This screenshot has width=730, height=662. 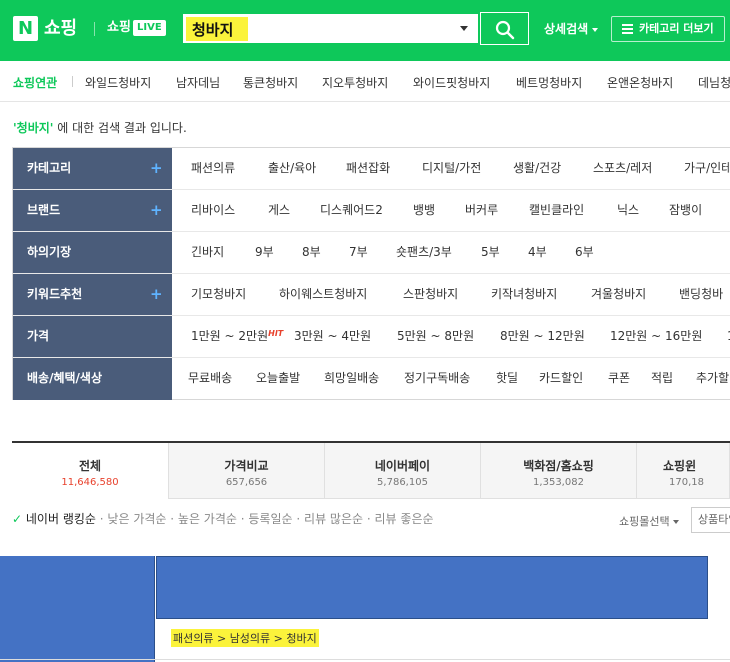 What do you see at coordinates (332, 336) in the screenshot?
I see `filter-option: 3만원 ~ 4만원` at bounding box center [332, 336].